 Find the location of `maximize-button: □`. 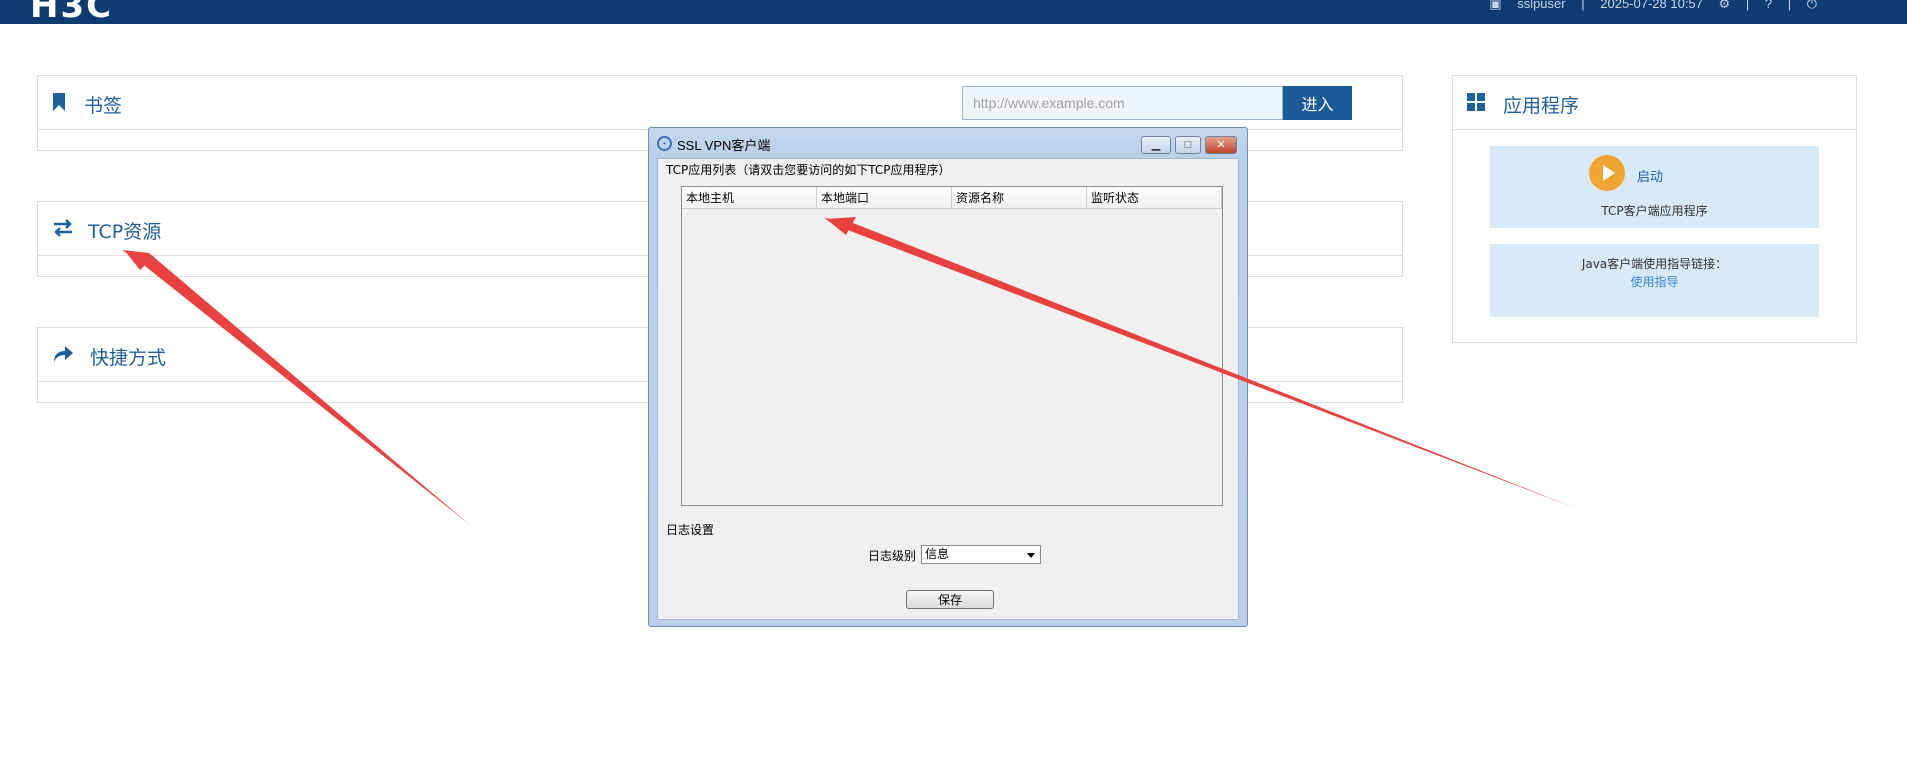

maximize-button: □ is located at coordinates (1188, 145).